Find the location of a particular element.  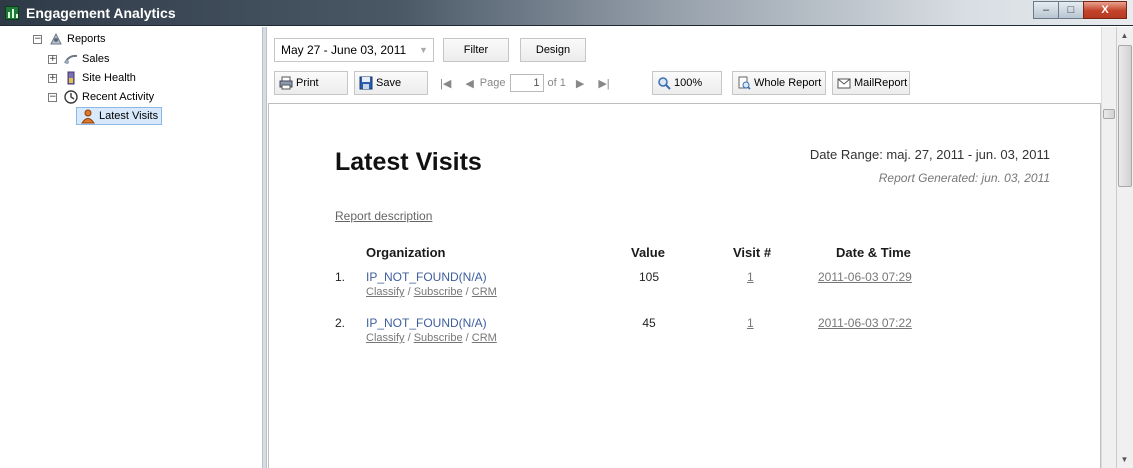

page-label: Page is located at coordinates (492, 83).